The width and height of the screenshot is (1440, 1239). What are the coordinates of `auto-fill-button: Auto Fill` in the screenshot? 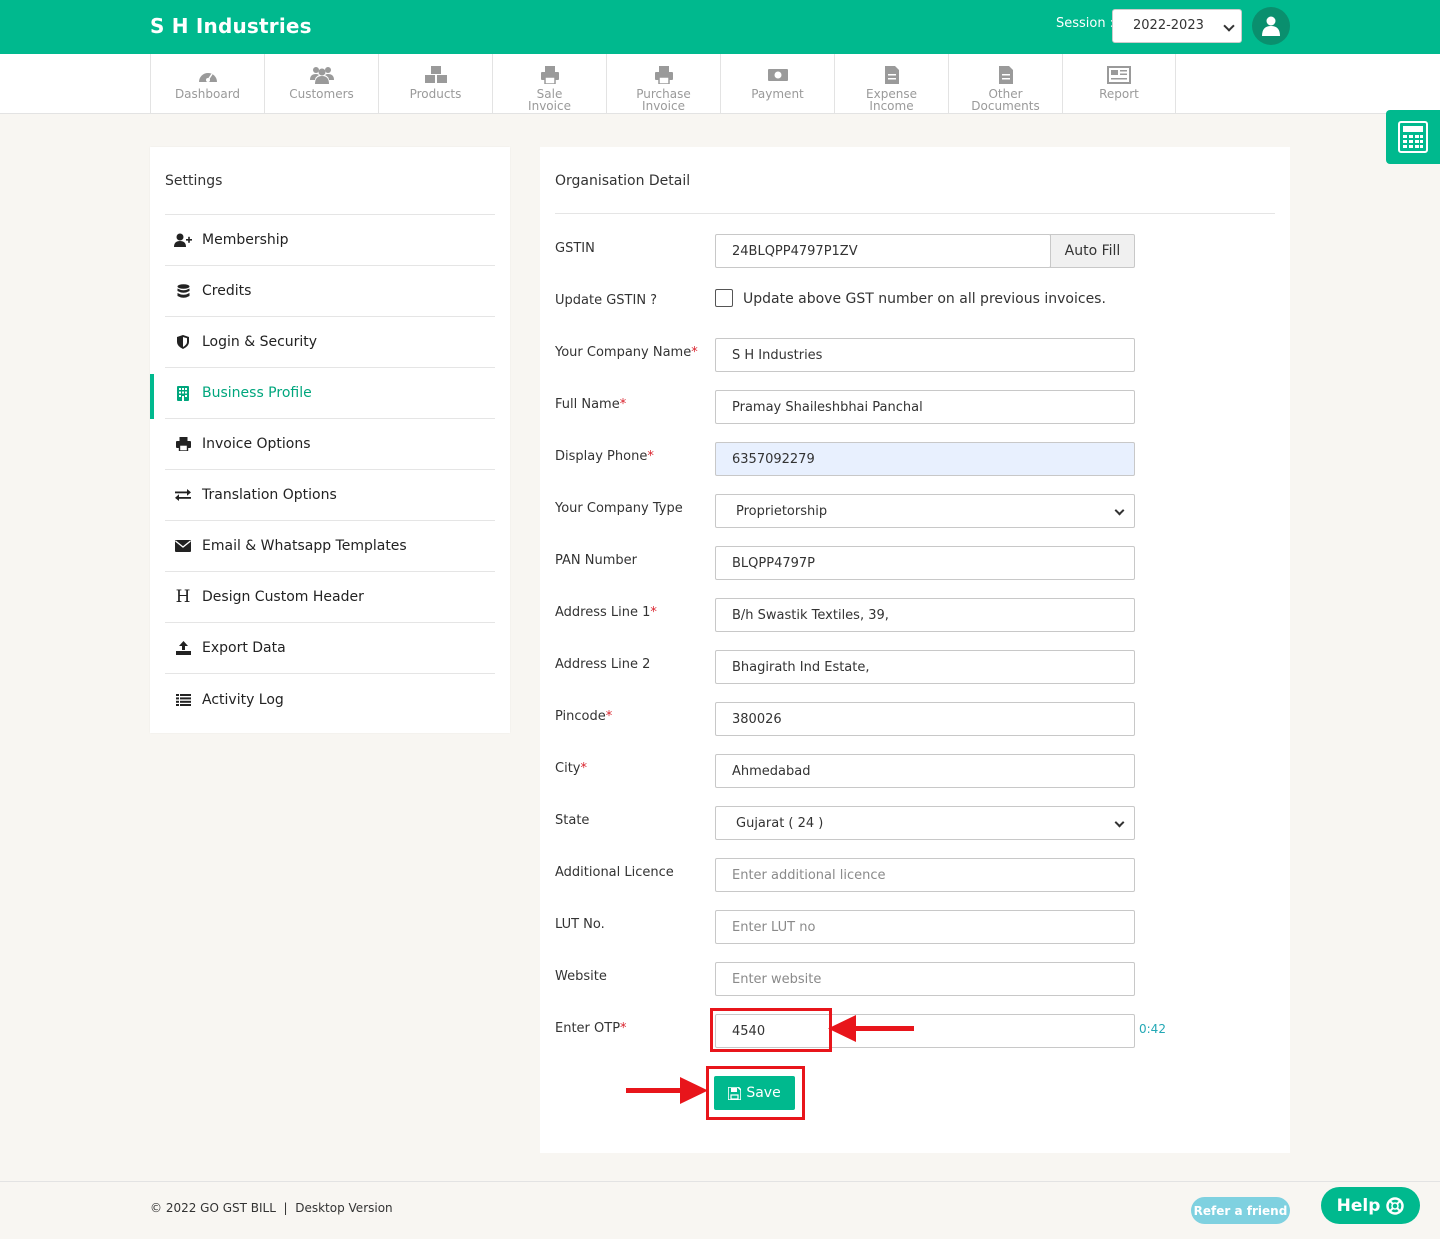 It's located at (1092, 251).